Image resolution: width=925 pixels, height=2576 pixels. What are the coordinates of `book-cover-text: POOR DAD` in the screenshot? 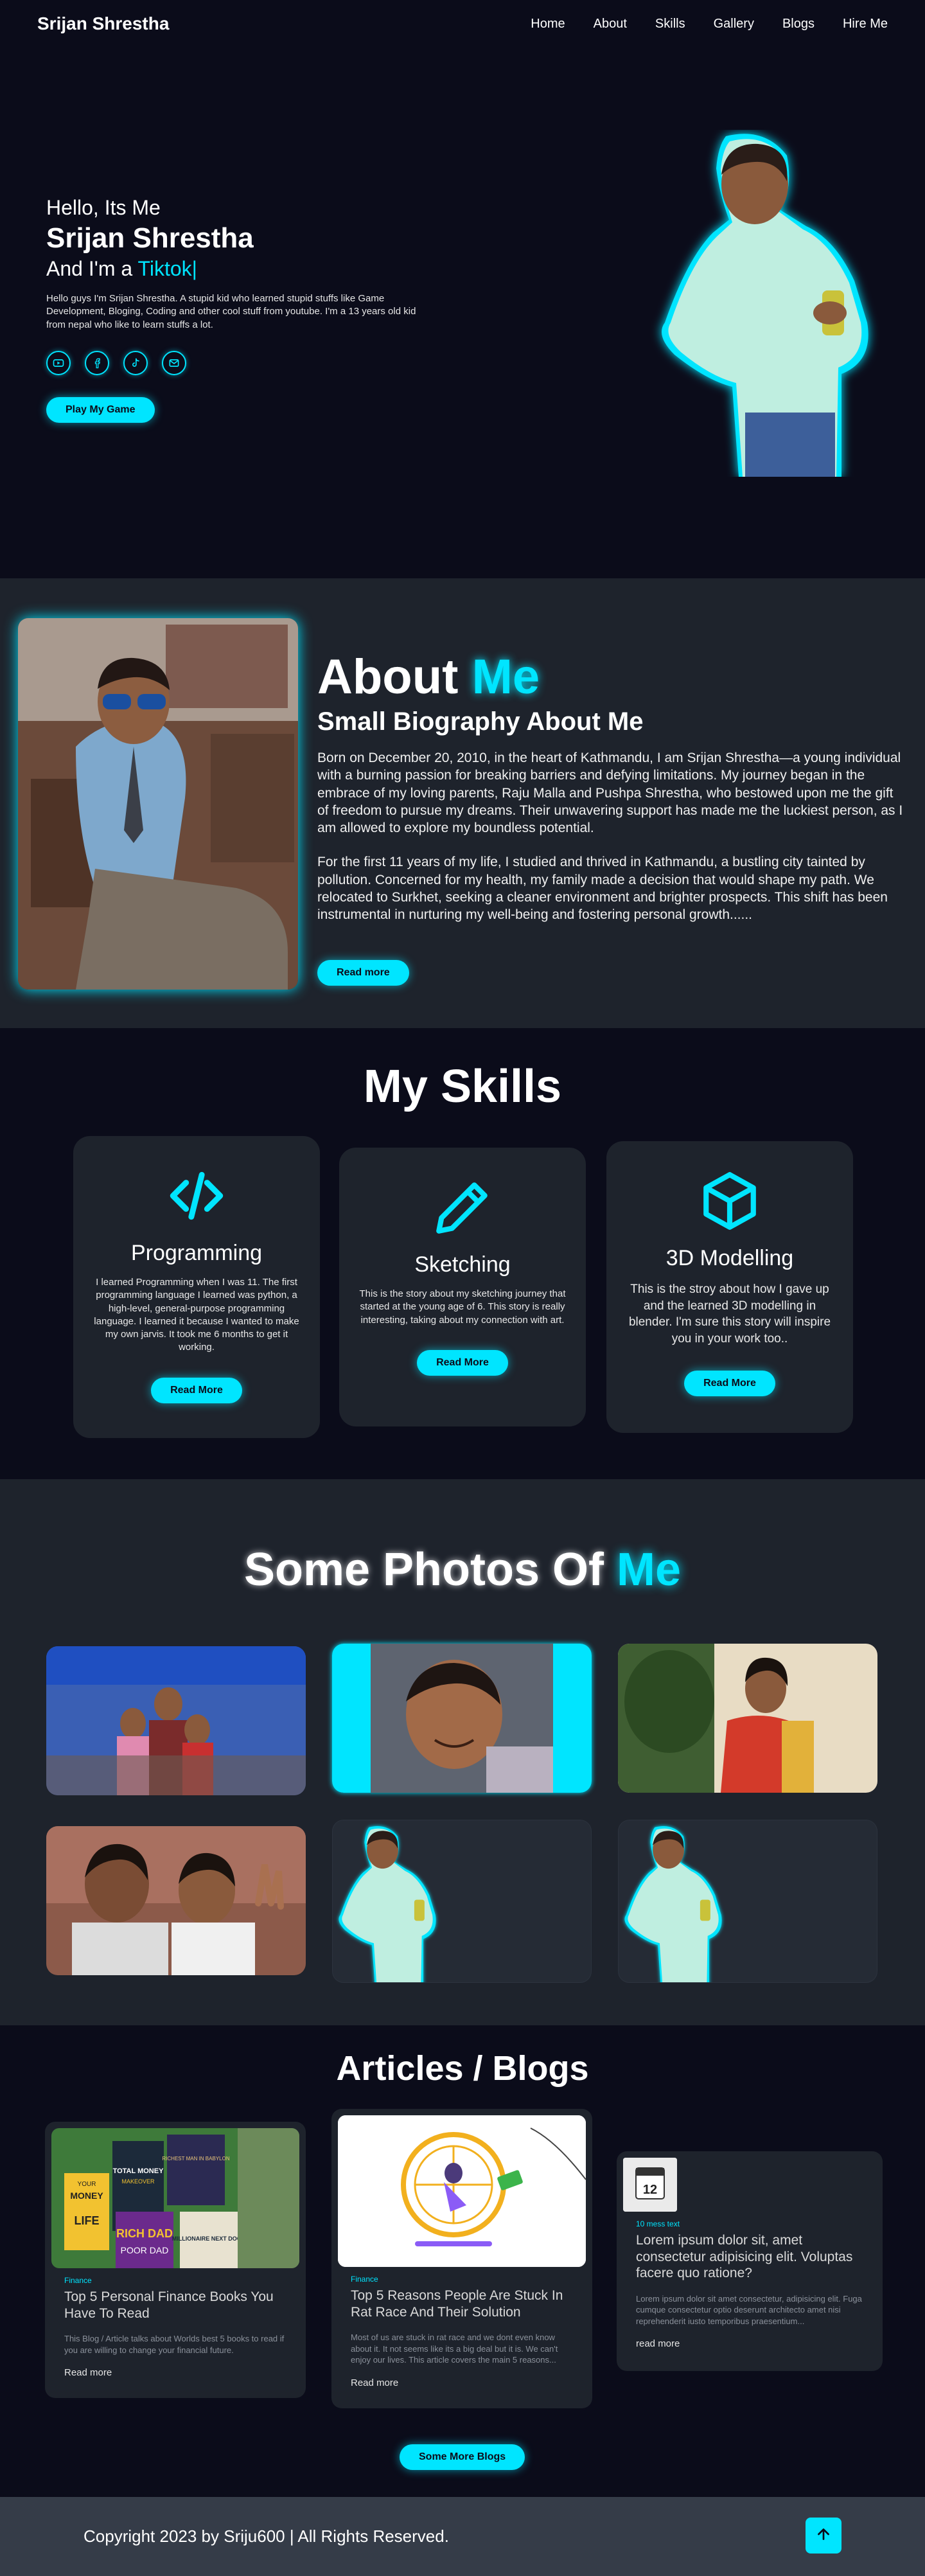 It's located at (145, 2250).